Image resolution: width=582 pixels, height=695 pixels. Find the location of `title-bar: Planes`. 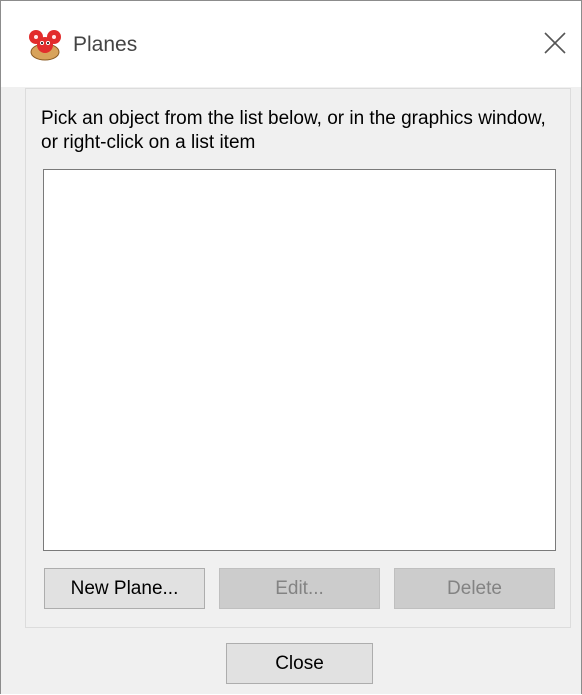

title-bar: Planes is located at coordinates (291, 44).